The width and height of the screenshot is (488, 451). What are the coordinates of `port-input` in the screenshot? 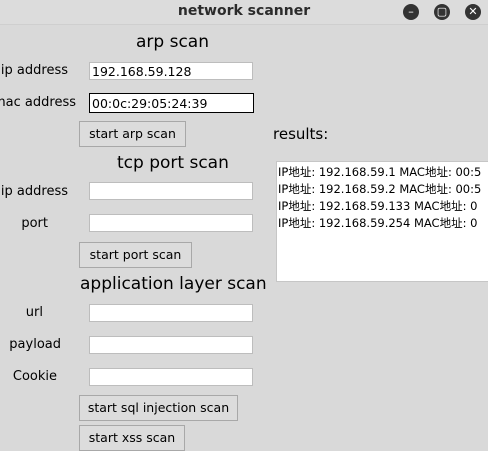 It's located at (171, 223).